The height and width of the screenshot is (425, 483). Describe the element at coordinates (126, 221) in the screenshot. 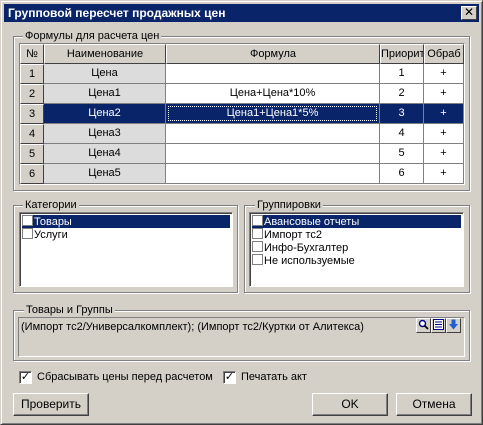

I see `category-item: Товары` at that location.